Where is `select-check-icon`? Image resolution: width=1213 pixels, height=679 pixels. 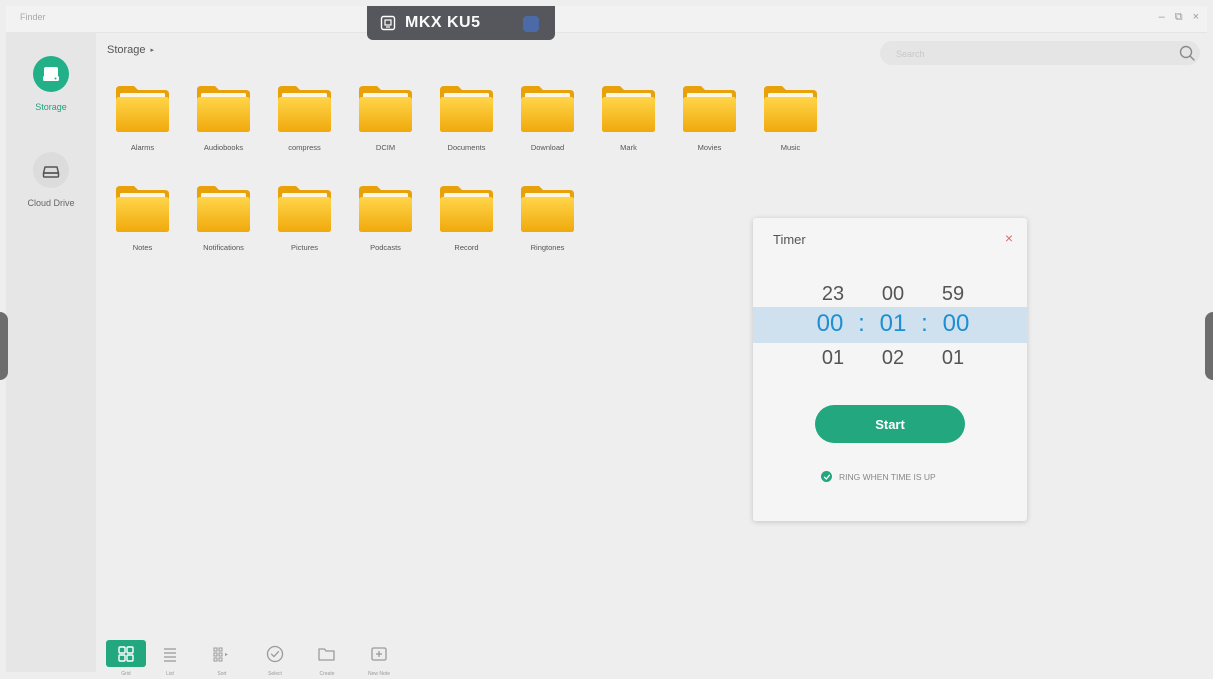 select-check-icon is located at coordinates (275, 653).